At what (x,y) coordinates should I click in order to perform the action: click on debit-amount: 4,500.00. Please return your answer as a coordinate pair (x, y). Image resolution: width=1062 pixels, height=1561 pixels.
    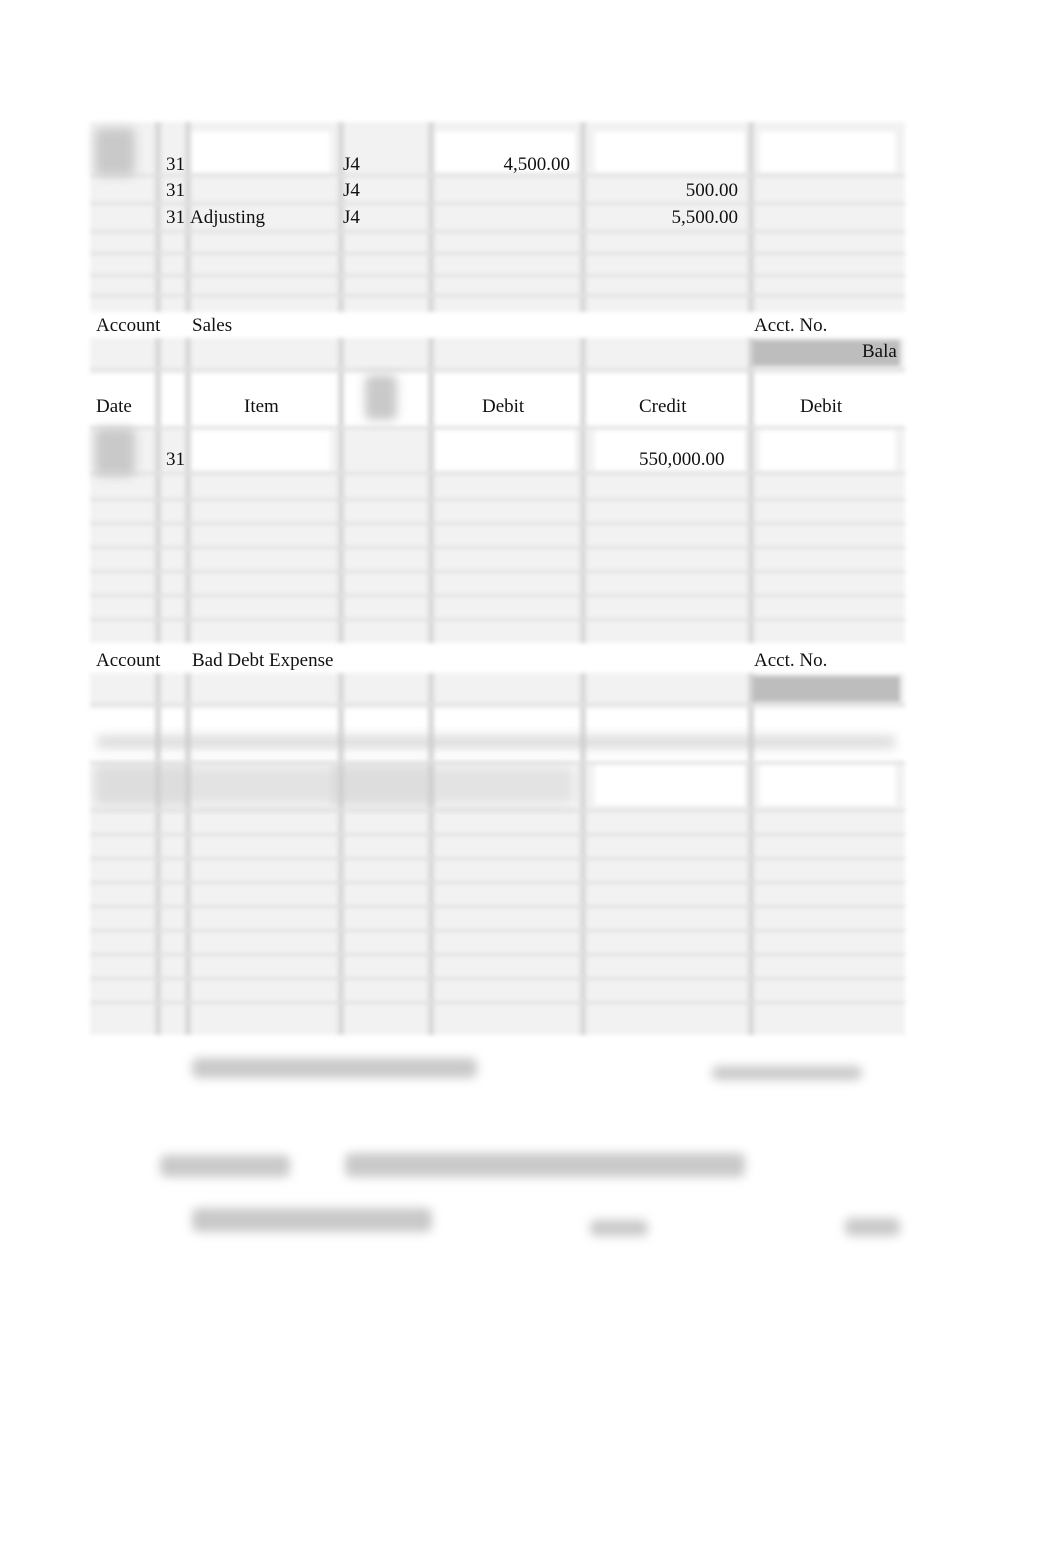
    Looking at the image, I should click on (537, 164).